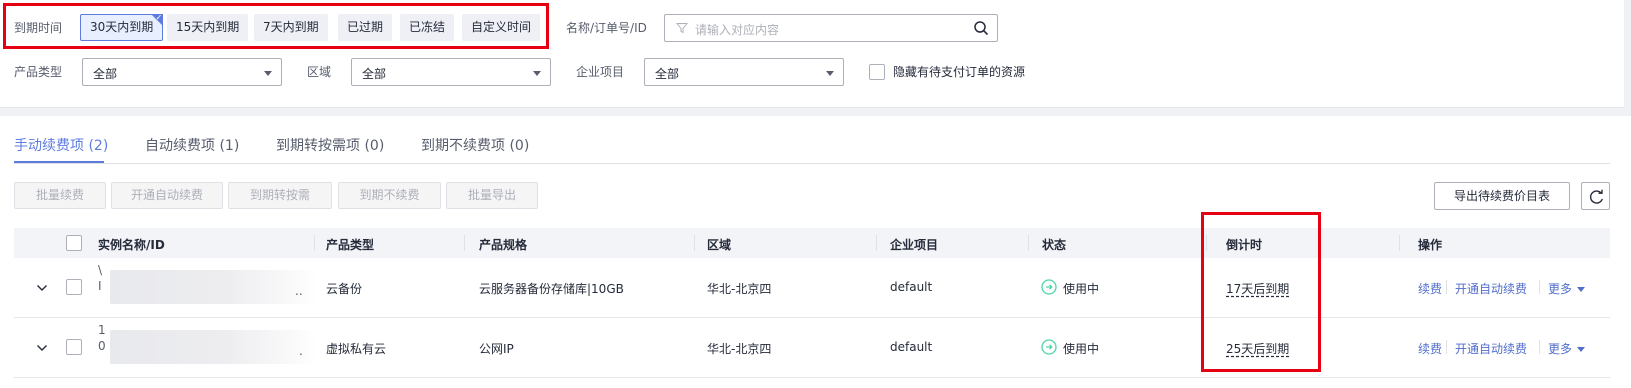 This screenshot has height=388, width=1631. What do you see at coordinates (192, 145) in the screenshot?
I see `tab-auto-renew: 自动续费项 (1)` at bounding box center [192, 145].